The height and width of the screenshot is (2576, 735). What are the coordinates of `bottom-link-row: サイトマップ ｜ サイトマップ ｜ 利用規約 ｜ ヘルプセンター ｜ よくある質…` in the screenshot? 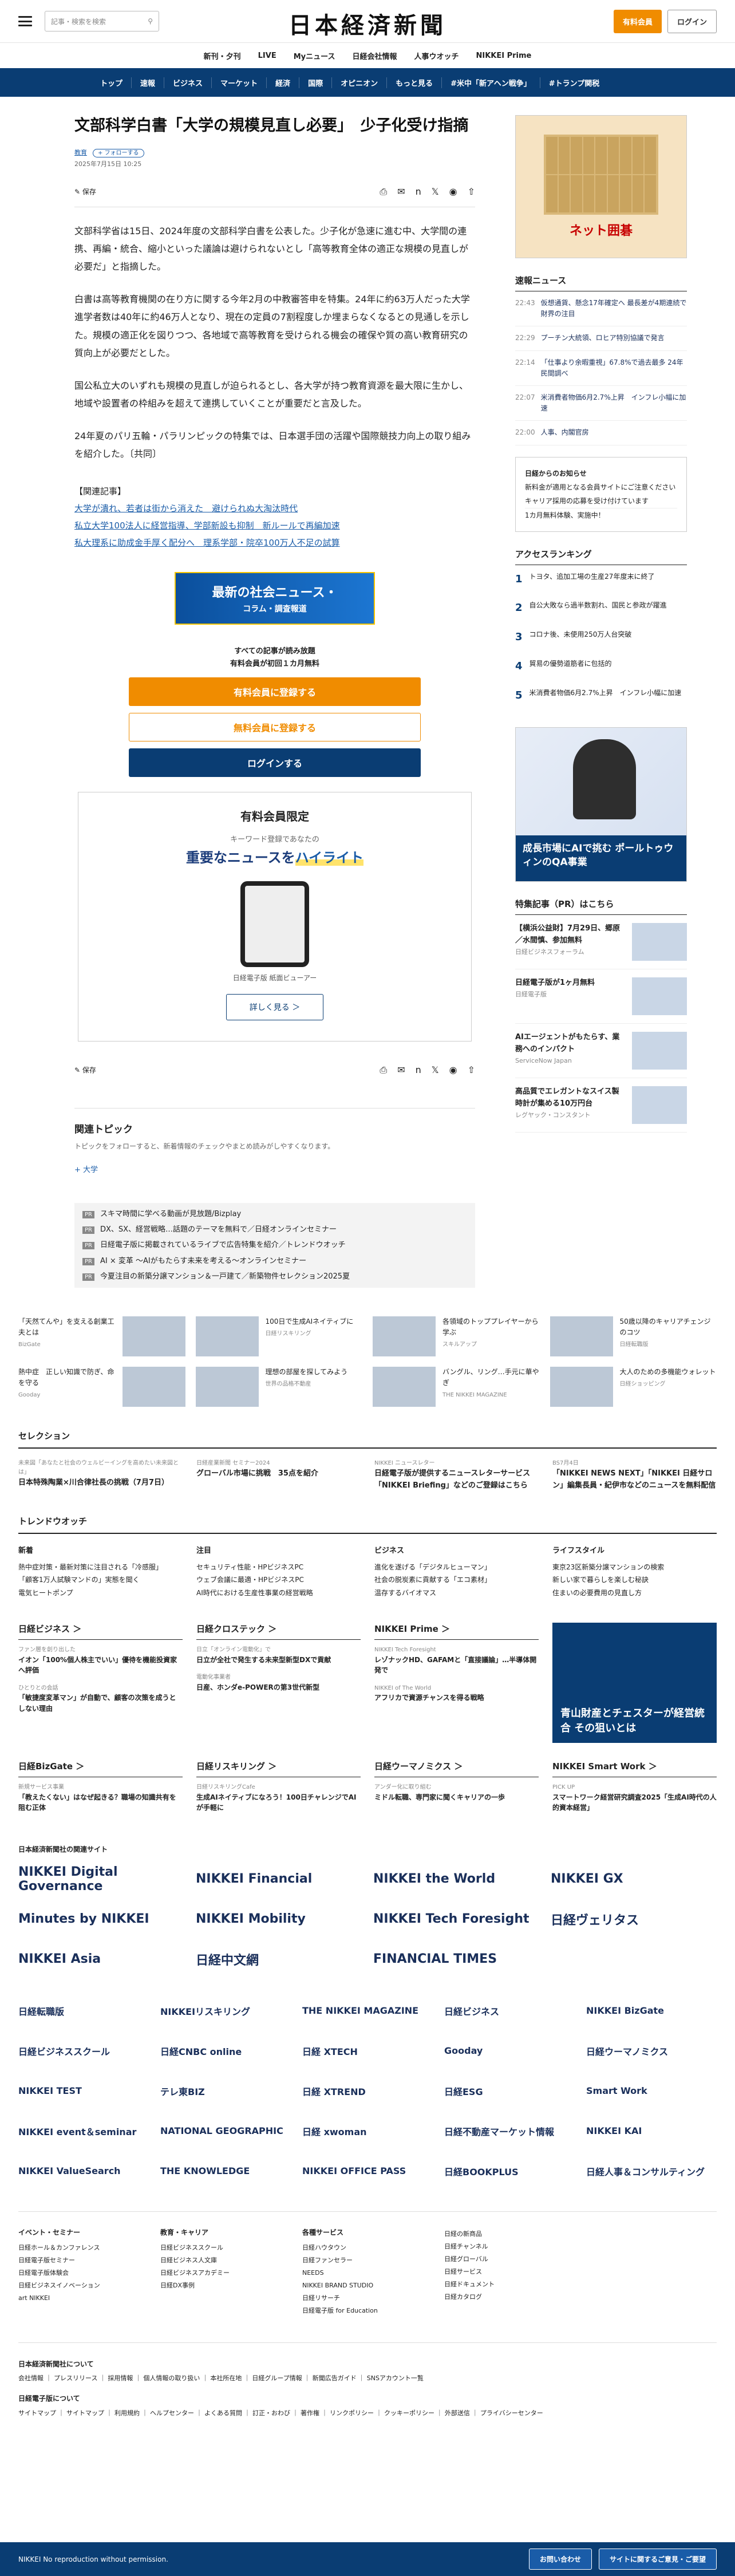 It's located at (367, 2413).